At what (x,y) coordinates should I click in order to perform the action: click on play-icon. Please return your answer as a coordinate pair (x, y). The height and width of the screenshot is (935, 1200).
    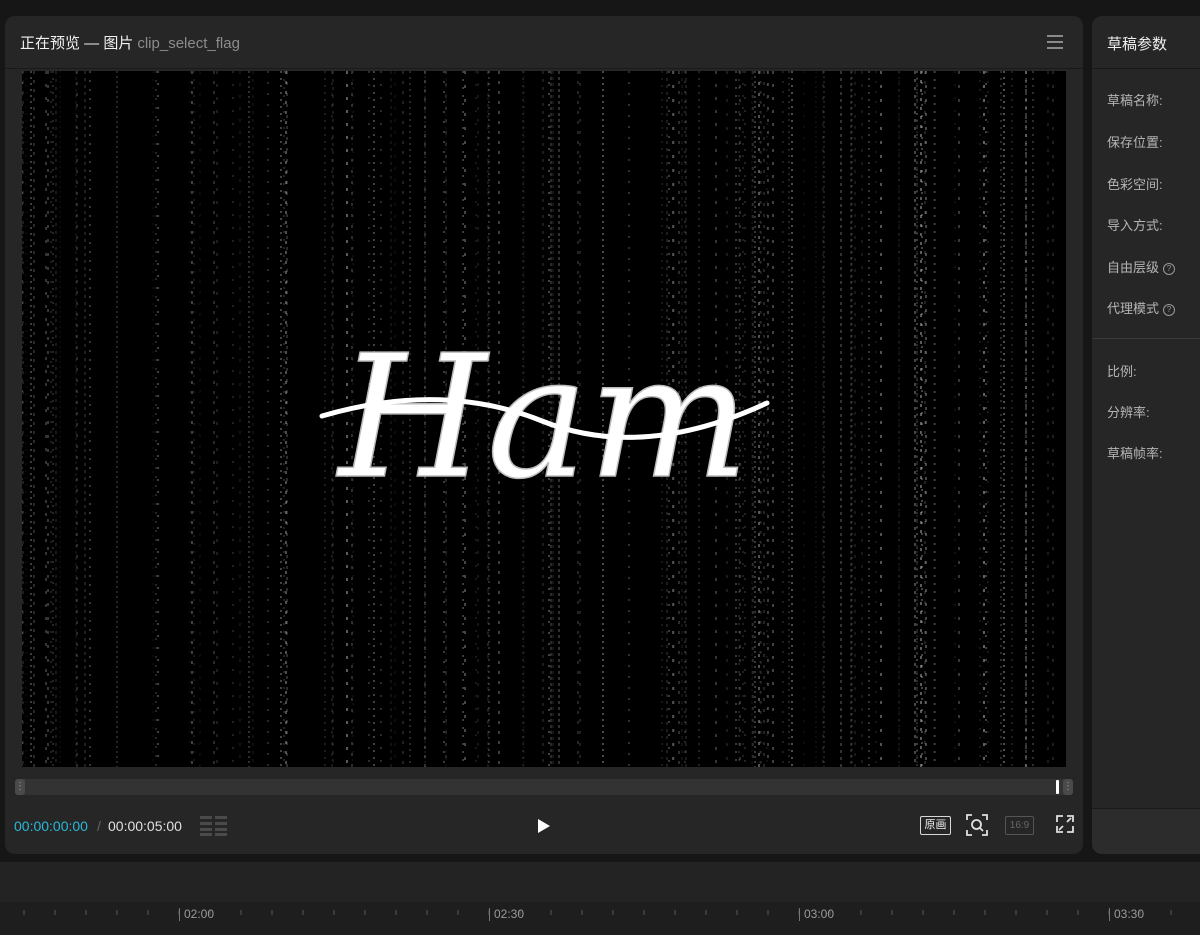
    Looking at the image, I should click on (544, 826).